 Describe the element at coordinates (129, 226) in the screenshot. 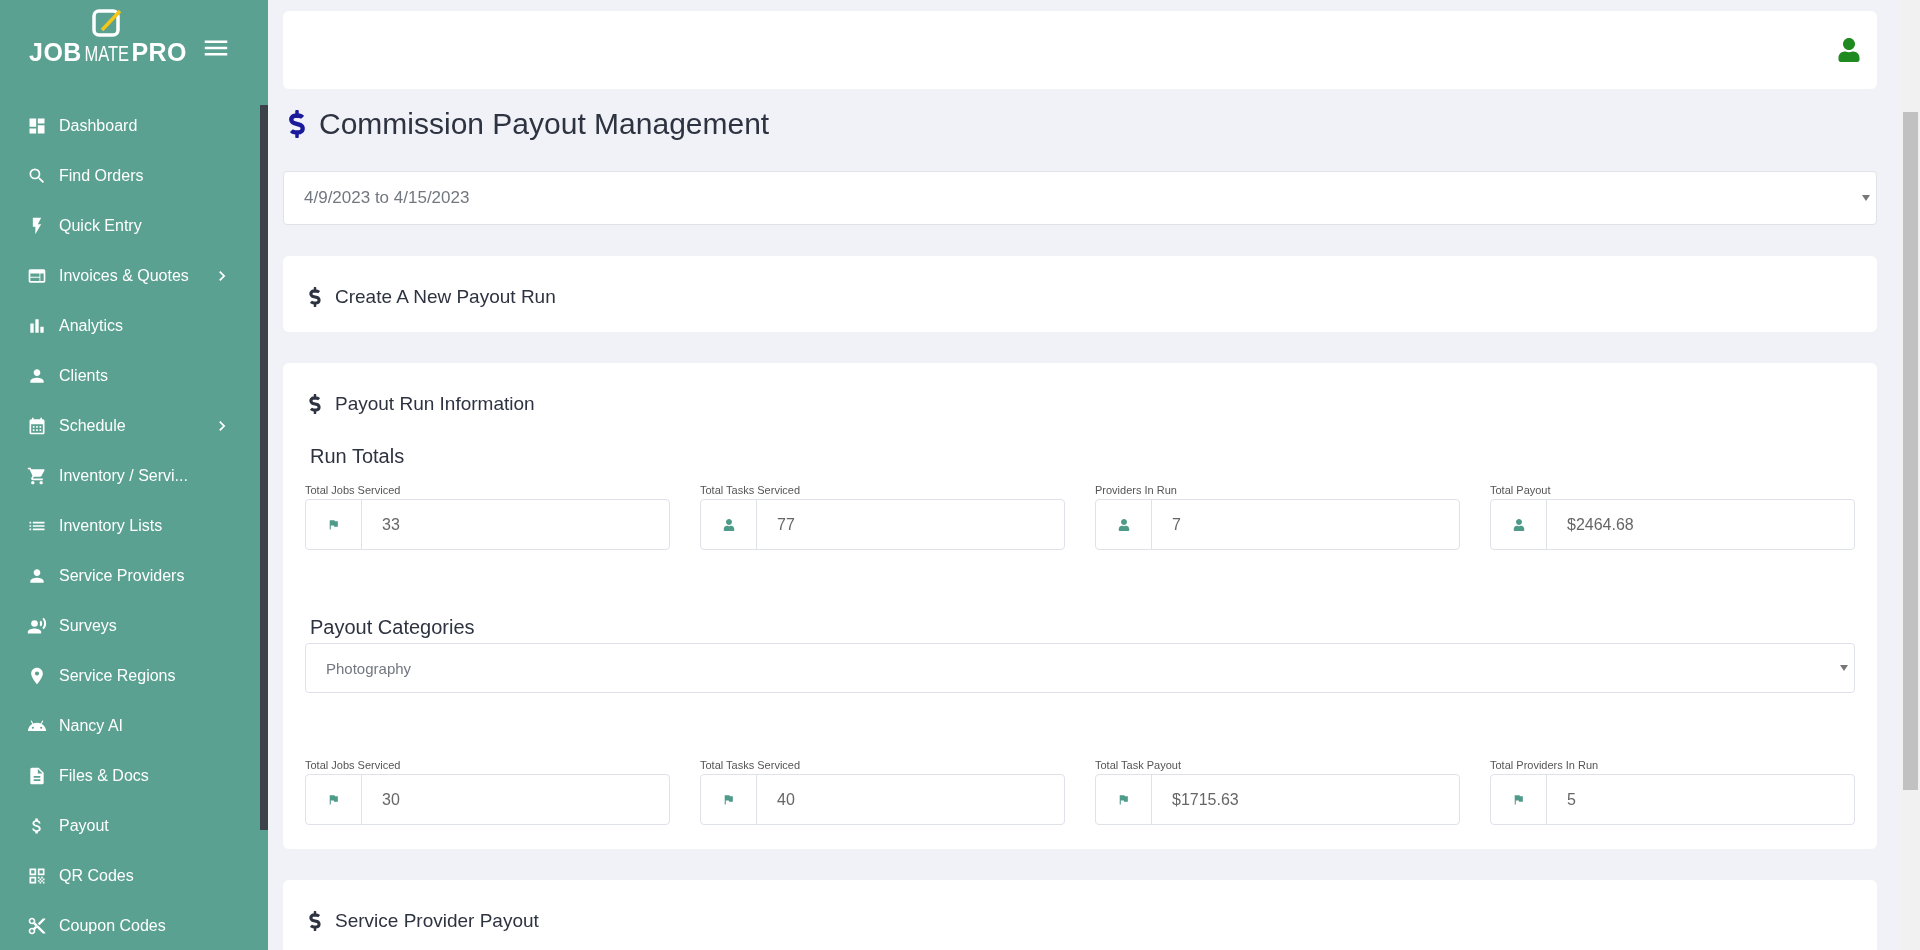

I see `sidebar-item: Quick Entry` at that location.